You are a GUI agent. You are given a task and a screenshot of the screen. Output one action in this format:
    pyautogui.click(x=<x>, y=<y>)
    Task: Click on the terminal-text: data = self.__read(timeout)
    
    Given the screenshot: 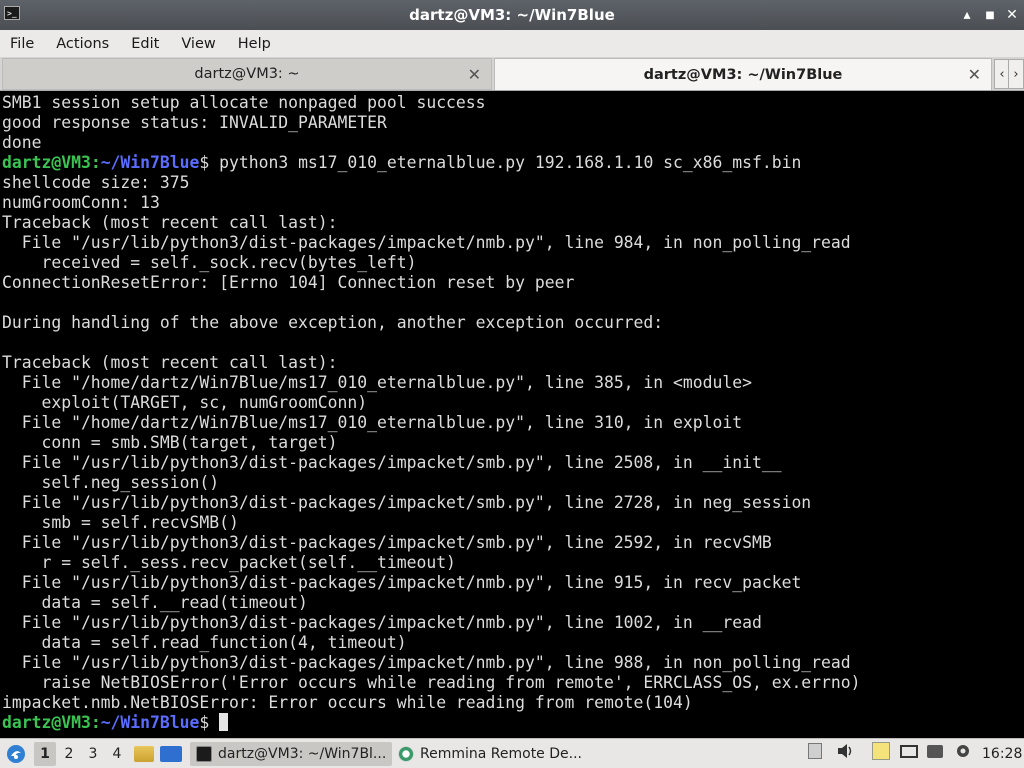 What is the action you would take?
    pyautogui.click(x=155, y=602)
    